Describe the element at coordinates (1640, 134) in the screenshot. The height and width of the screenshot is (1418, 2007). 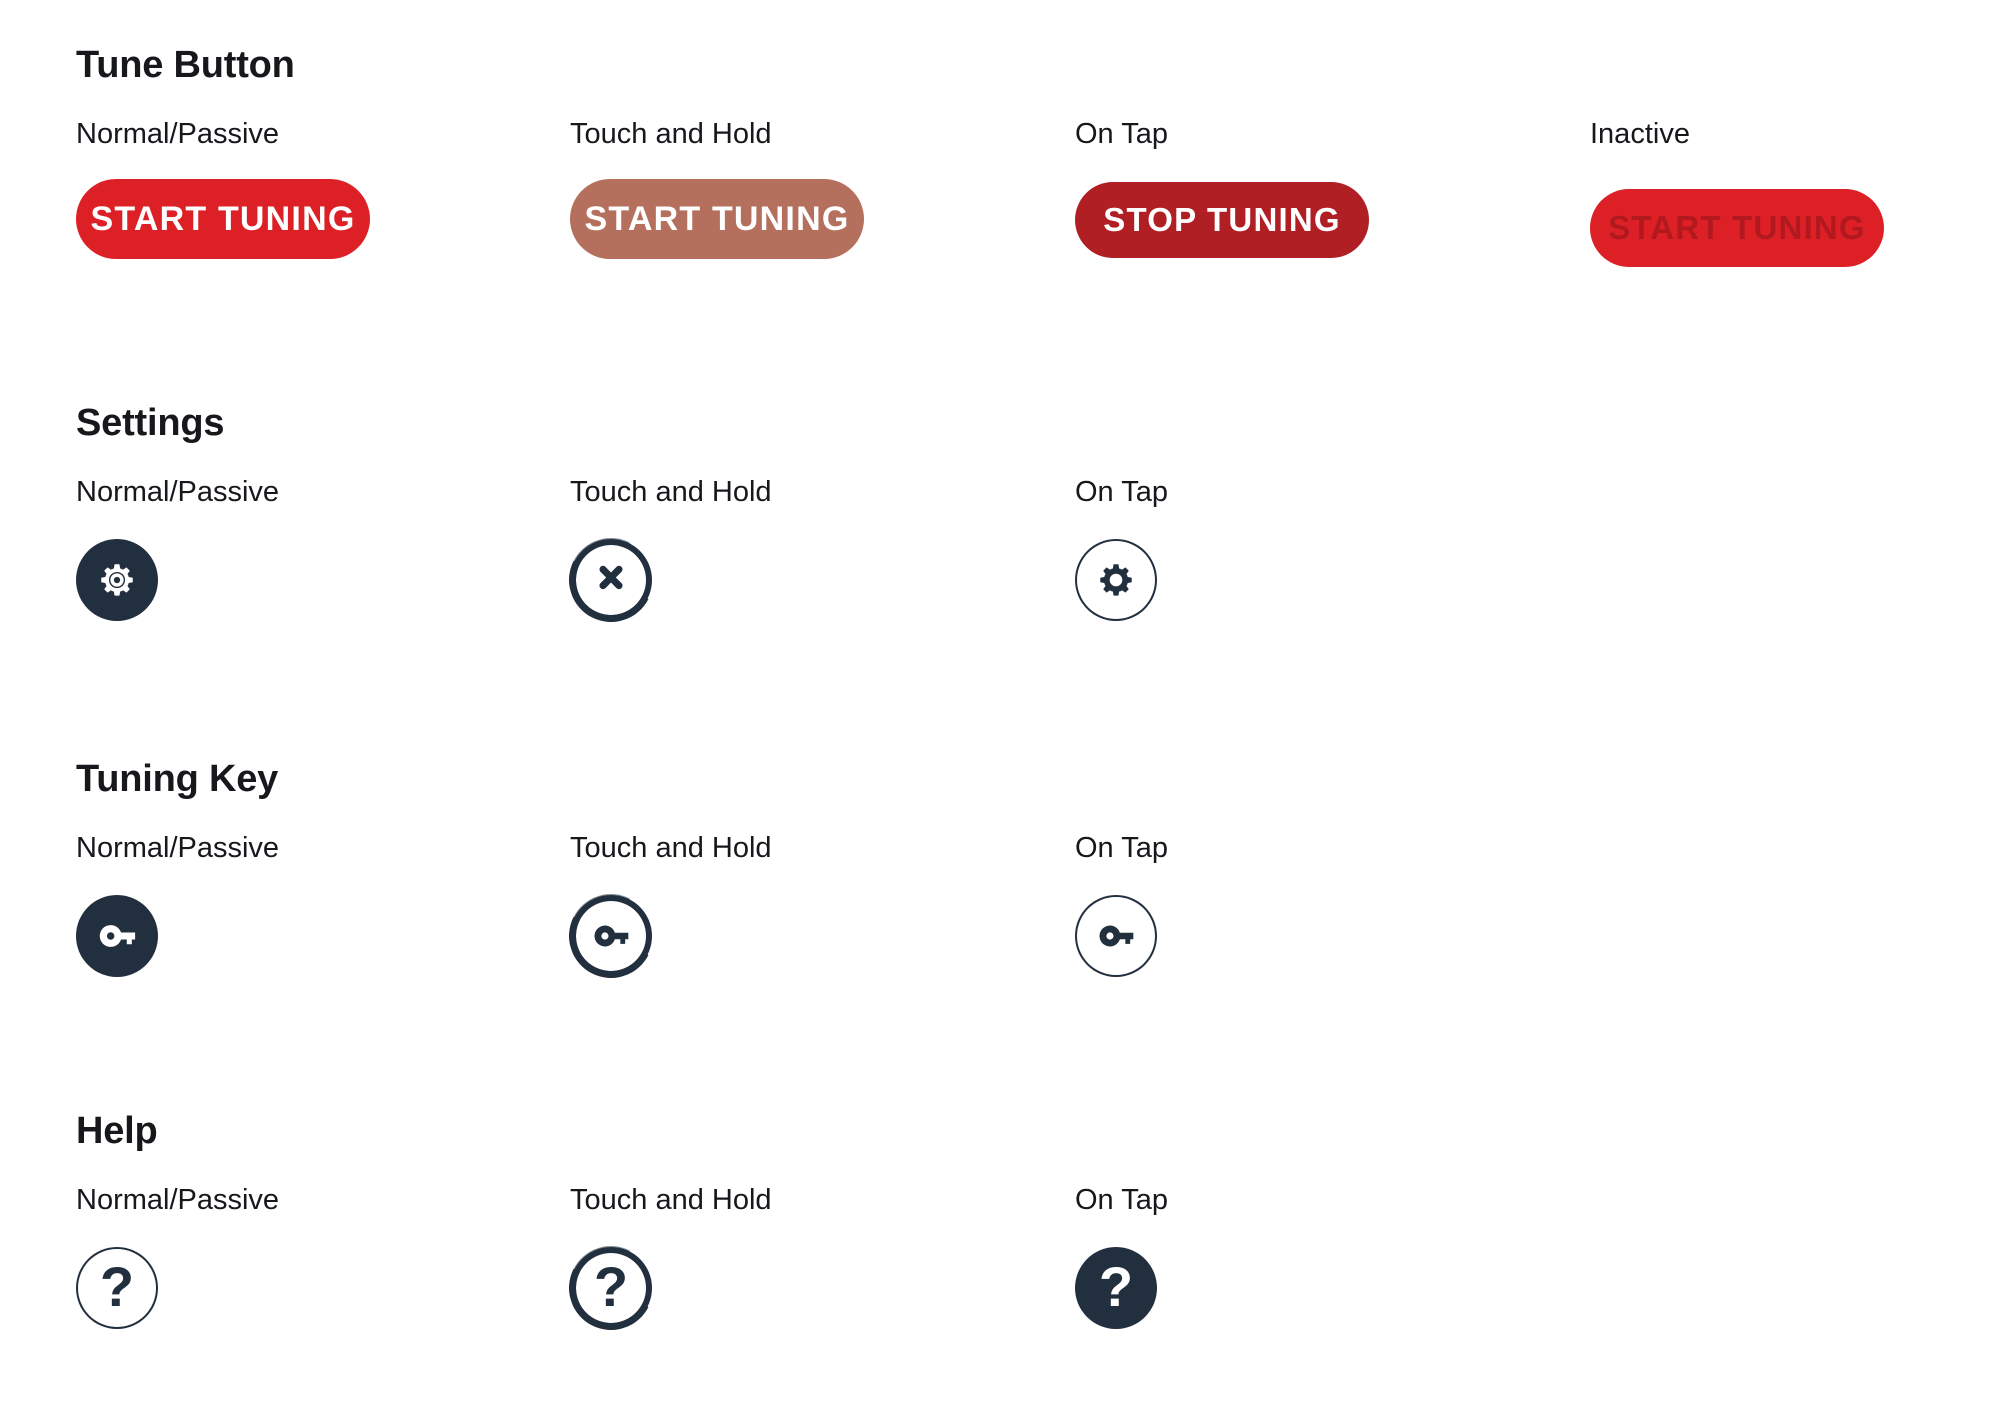
I see `variant-label: Inactive` at that location.